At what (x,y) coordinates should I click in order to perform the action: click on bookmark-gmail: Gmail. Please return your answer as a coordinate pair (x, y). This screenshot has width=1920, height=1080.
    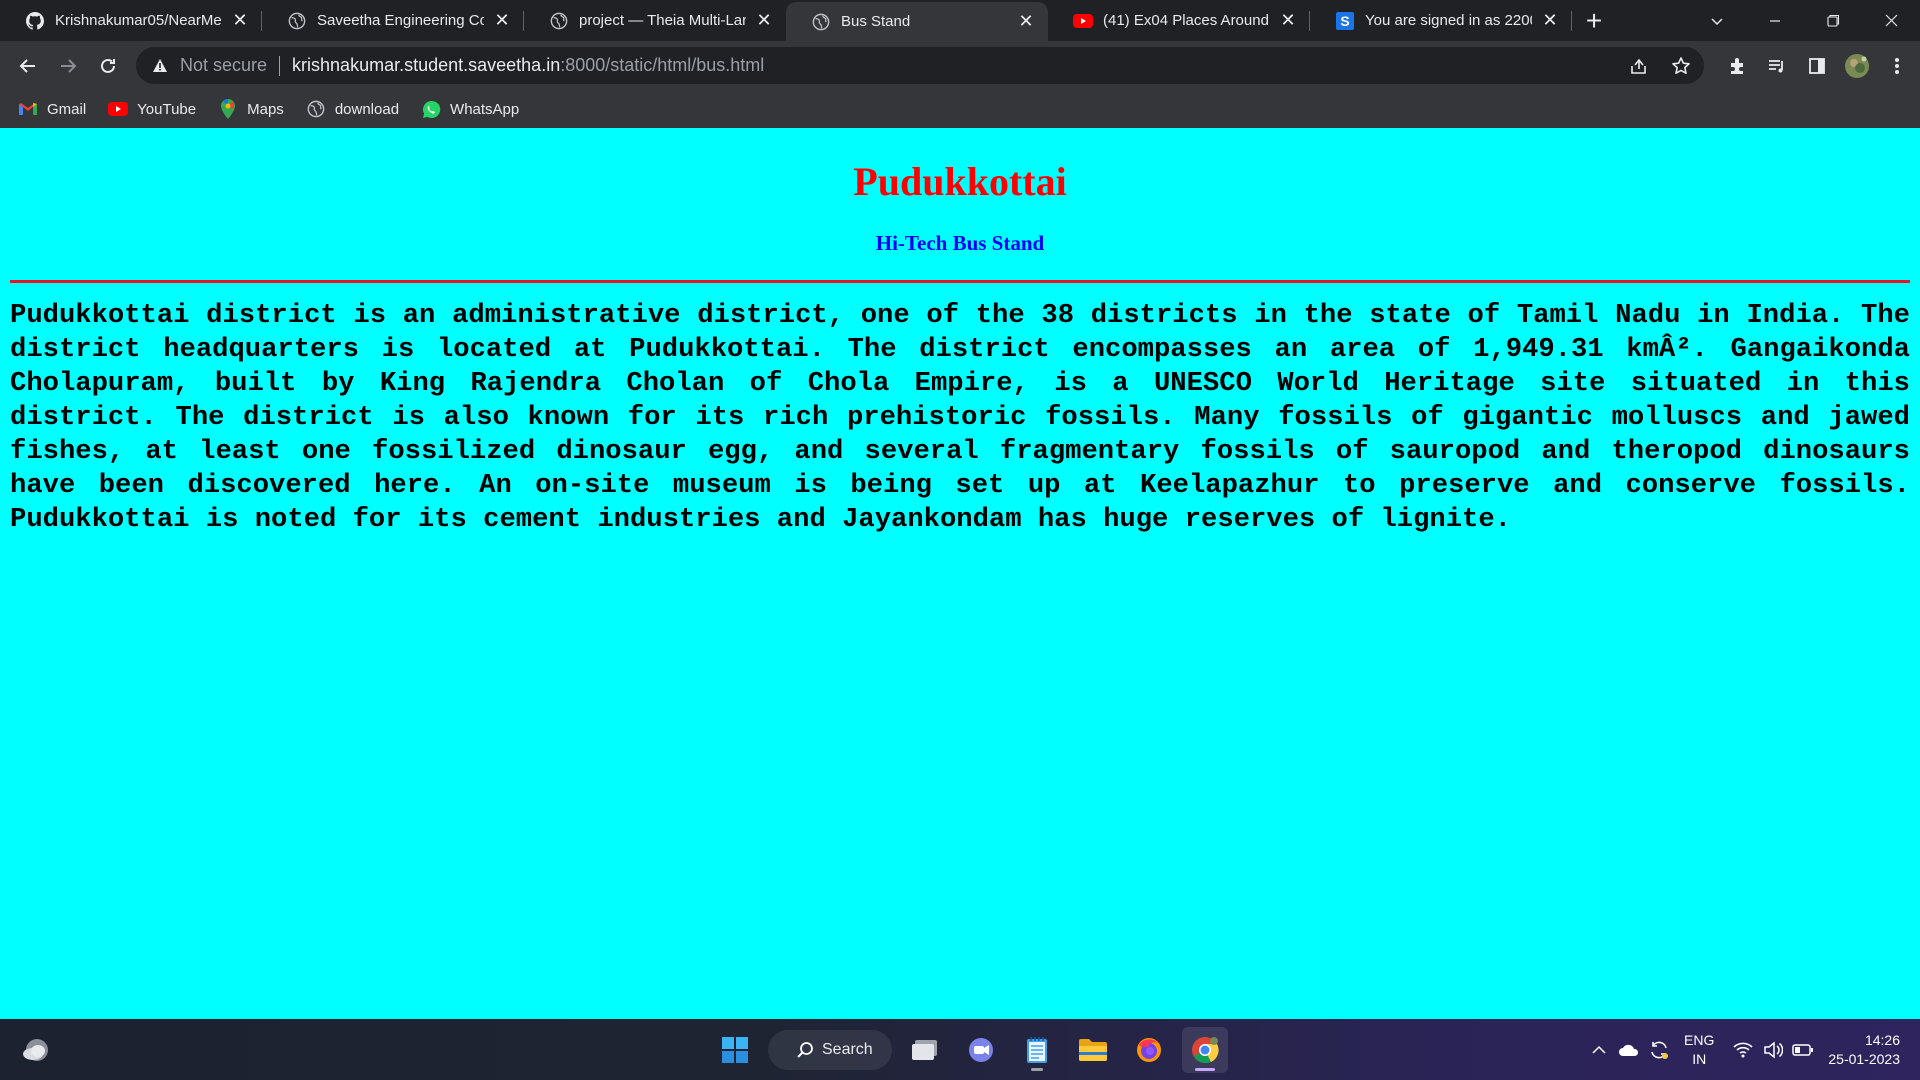
    Looking at the image, I should click on (52, 109).